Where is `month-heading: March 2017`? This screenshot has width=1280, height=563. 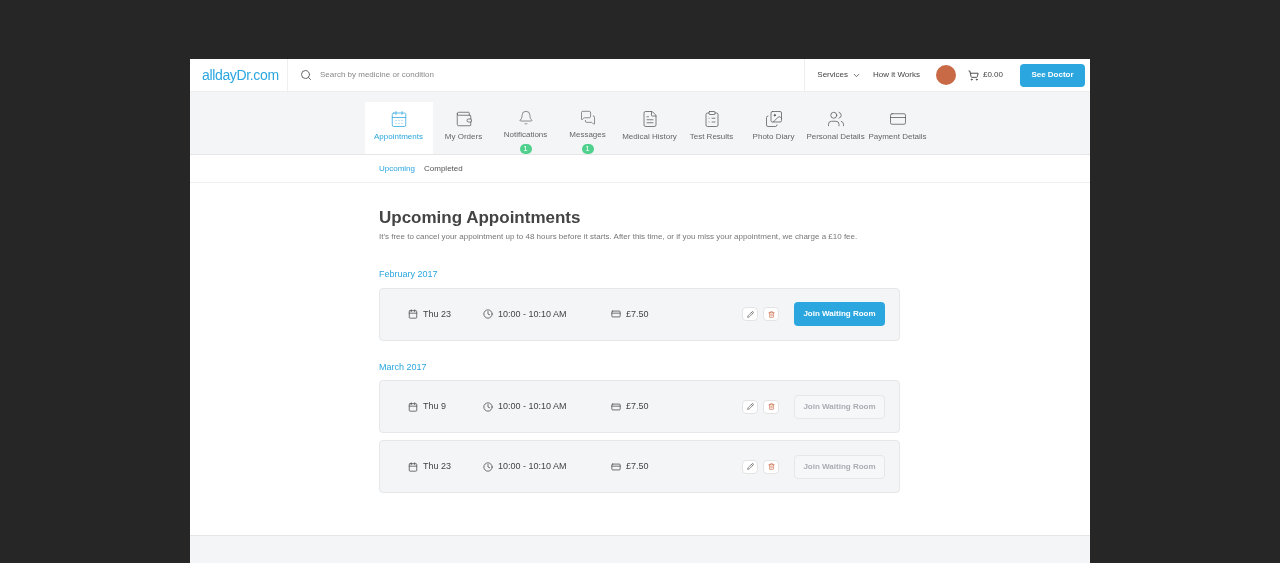 month-heading: March 2017 is located at coordinates (403, 367).